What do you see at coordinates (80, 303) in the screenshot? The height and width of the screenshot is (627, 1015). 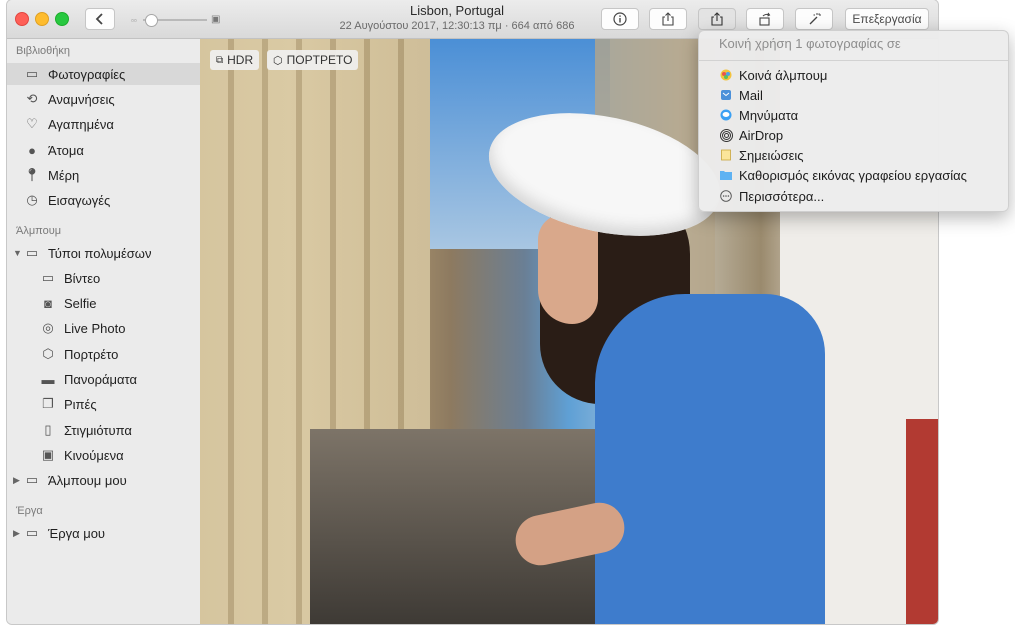 I see `sidebar-item-label: Selfie` at bounding box center [80, 303].